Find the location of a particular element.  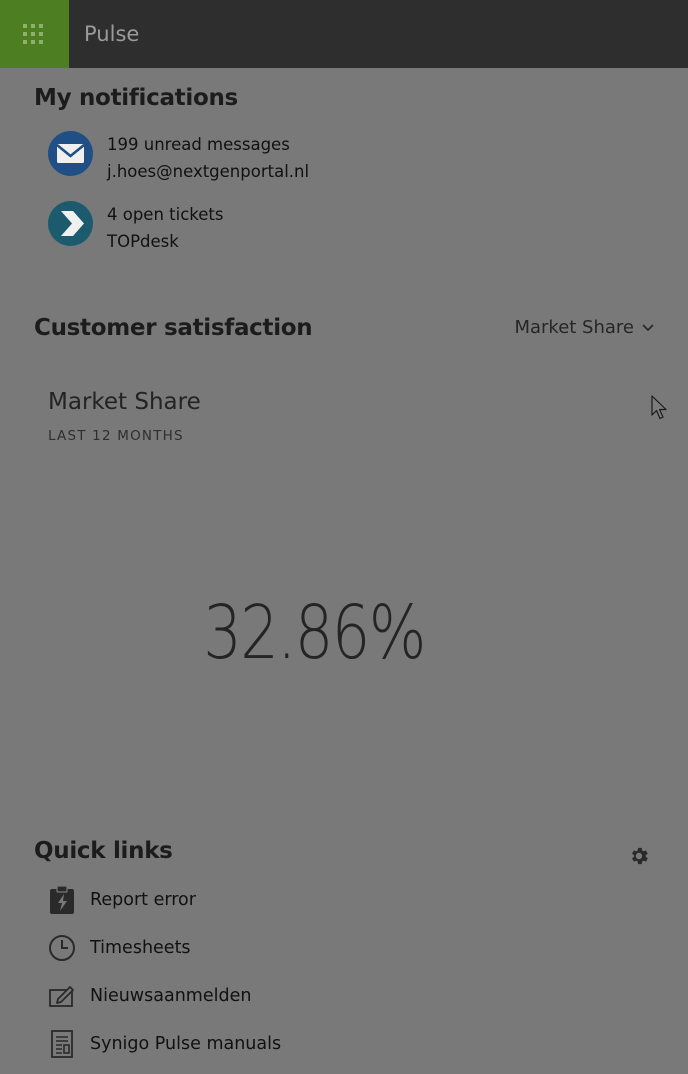

mouse-cursor-icon is located at coordinates (659, 407).